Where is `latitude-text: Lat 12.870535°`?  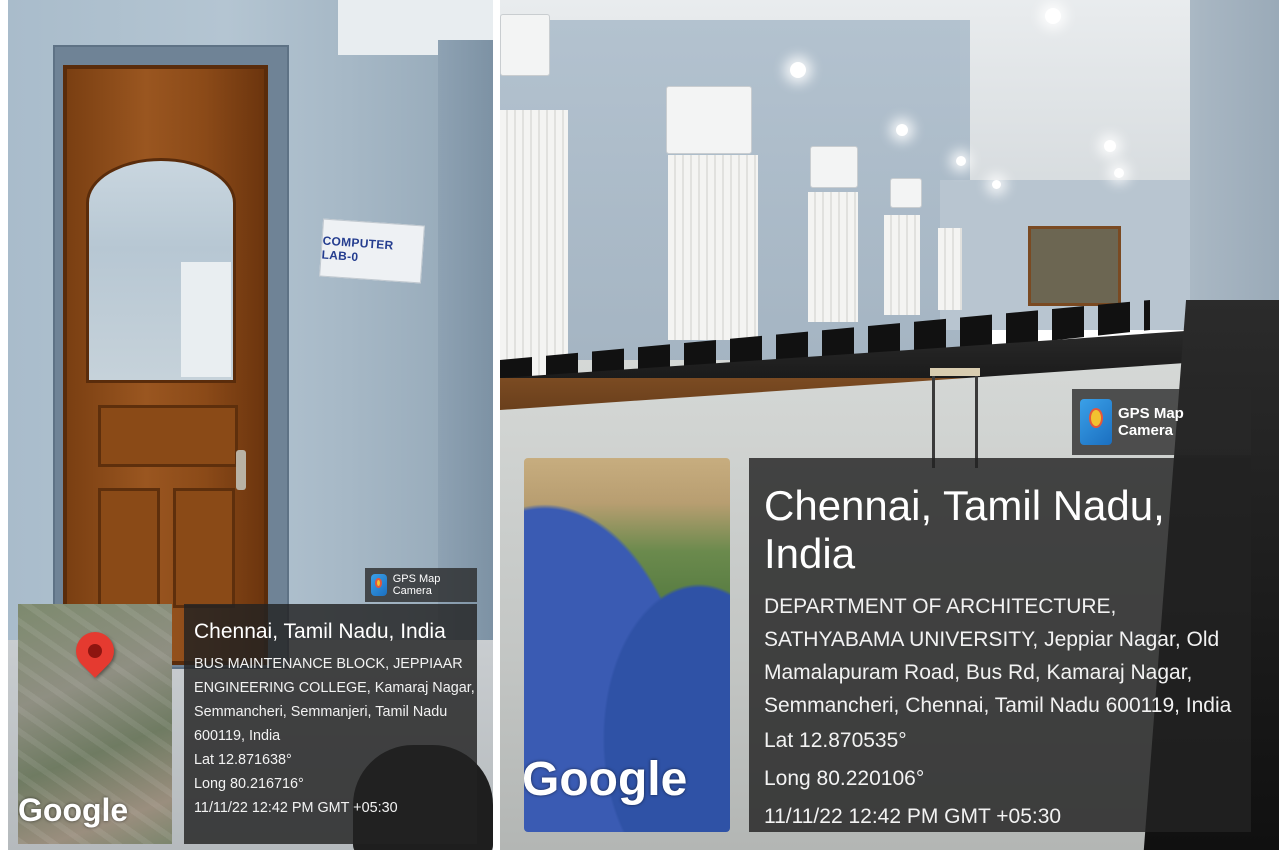 latitude-text: Lat 12.870535° is located at coordinates (835, 740).